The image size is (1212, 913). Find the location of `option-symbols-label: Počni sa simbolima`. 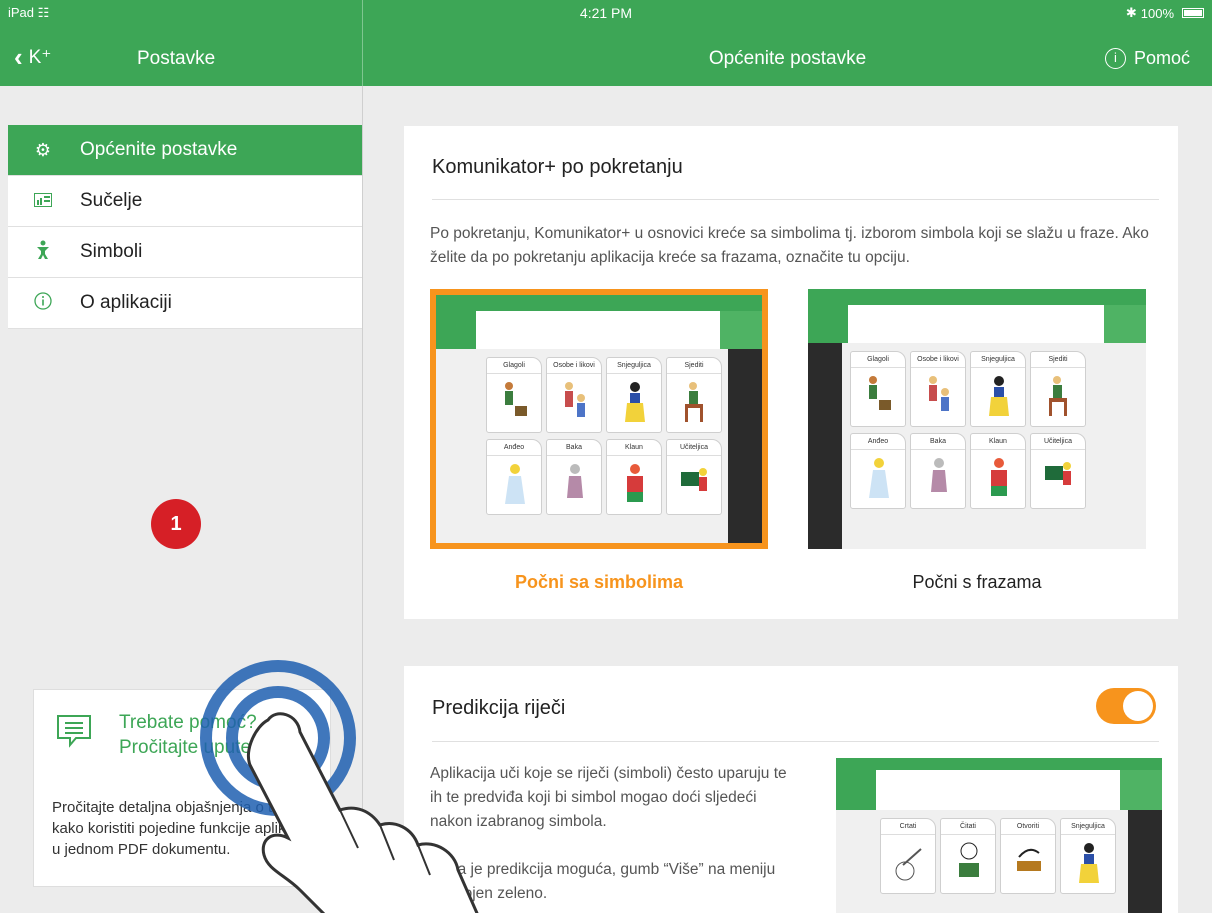

option-symbols-label: Počni sa simbolima is located at coordinates (599, 582).